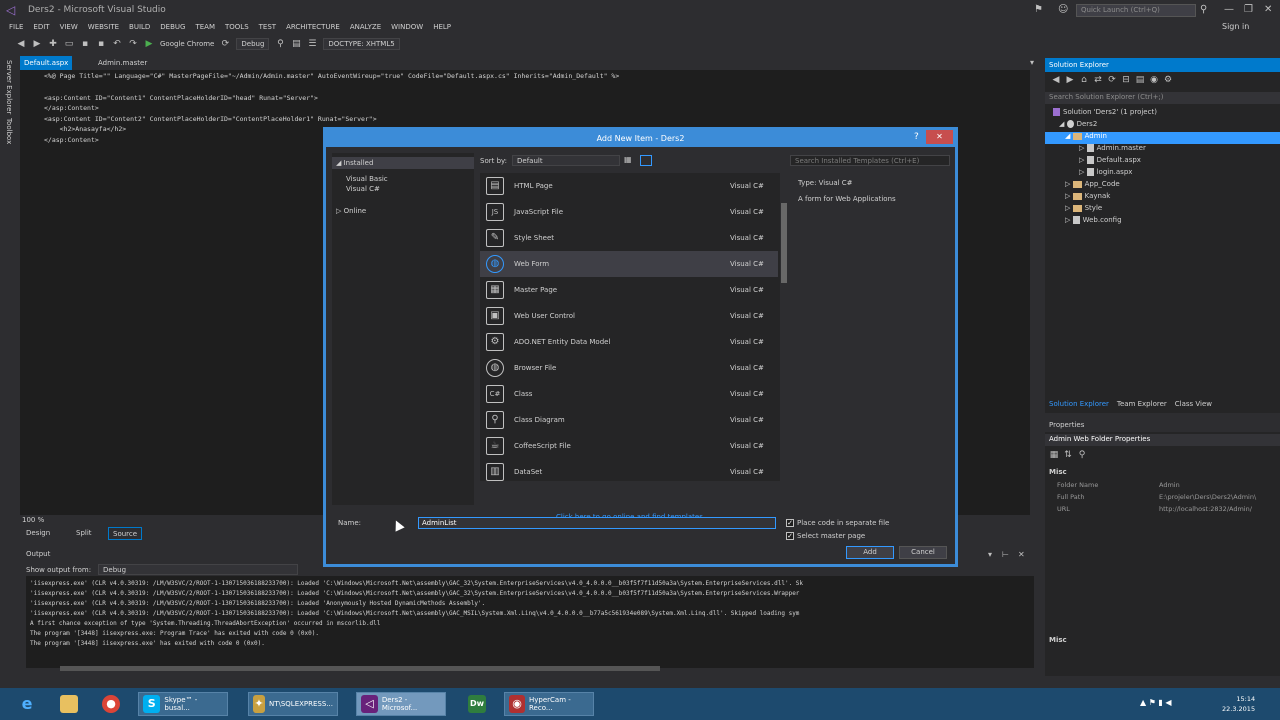 The width and height of the screenshot is (1280, 720). I want to click on tree-visual-csharp: Visual C#, so click(363, 189).